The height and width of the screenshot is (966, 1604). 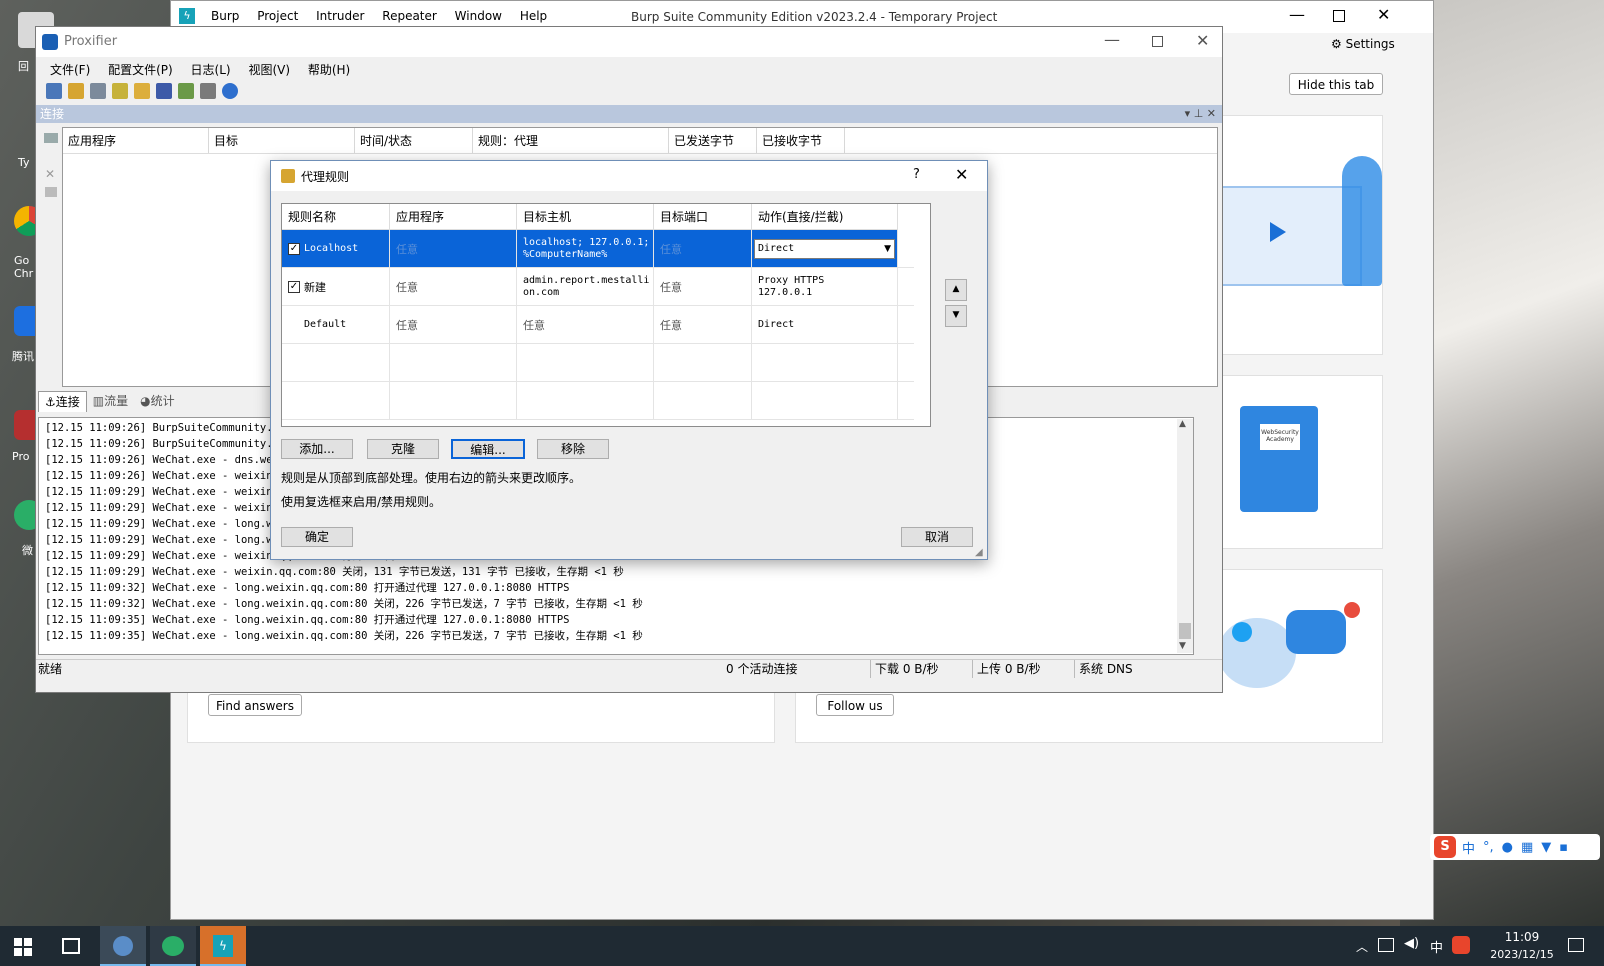 What do you see at coordinates (403, 449) in the screenshot?
I see `clone-rule-button: 克隆` at bounding box center [403, 449].